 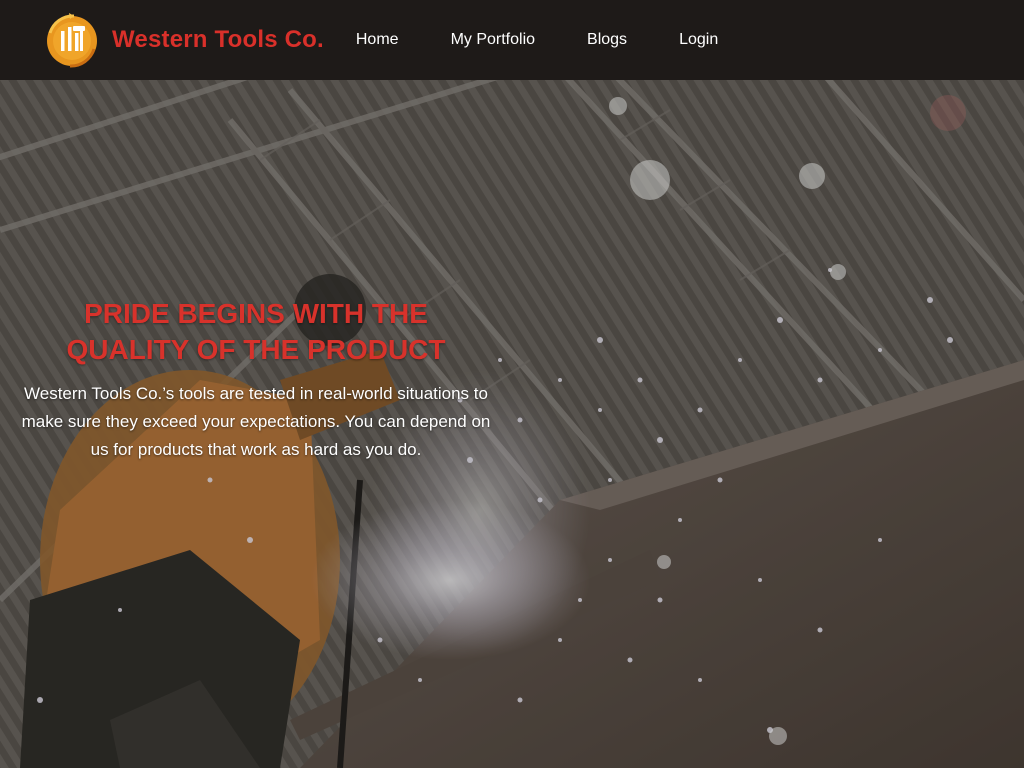 What do you see at coordinates (537, 40) in the screenshot?
I see `main-nav: Home My Portfolio Blogs Login` at bounding box center [537, 40].